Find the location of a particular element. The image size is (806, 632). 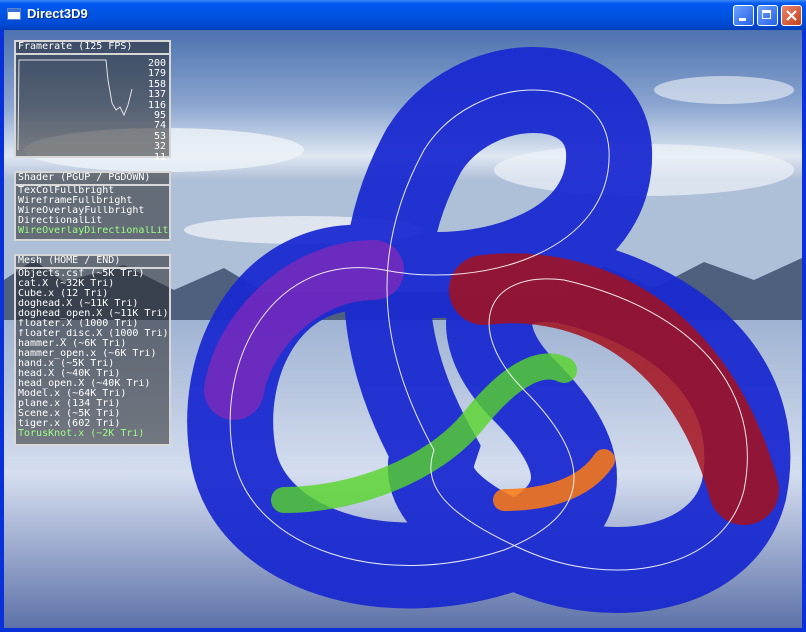

mesh-option: tiger.x (602 Tri) is located at coordinates (92, 424).